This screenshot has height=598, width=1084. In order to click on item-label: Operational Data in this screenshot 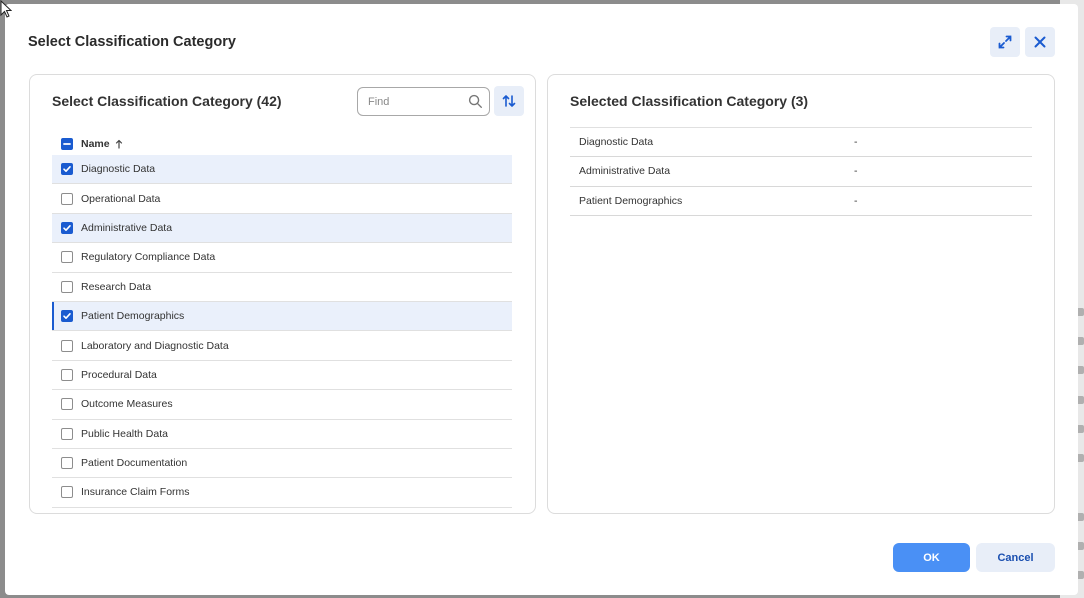, I will do `click(121, 198)`.